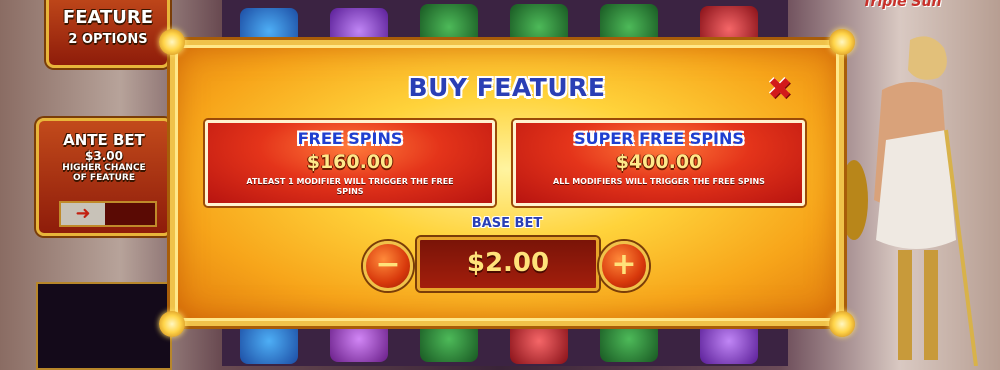  I want to click on base-bet-label: BASE BET, so click(507, 223).